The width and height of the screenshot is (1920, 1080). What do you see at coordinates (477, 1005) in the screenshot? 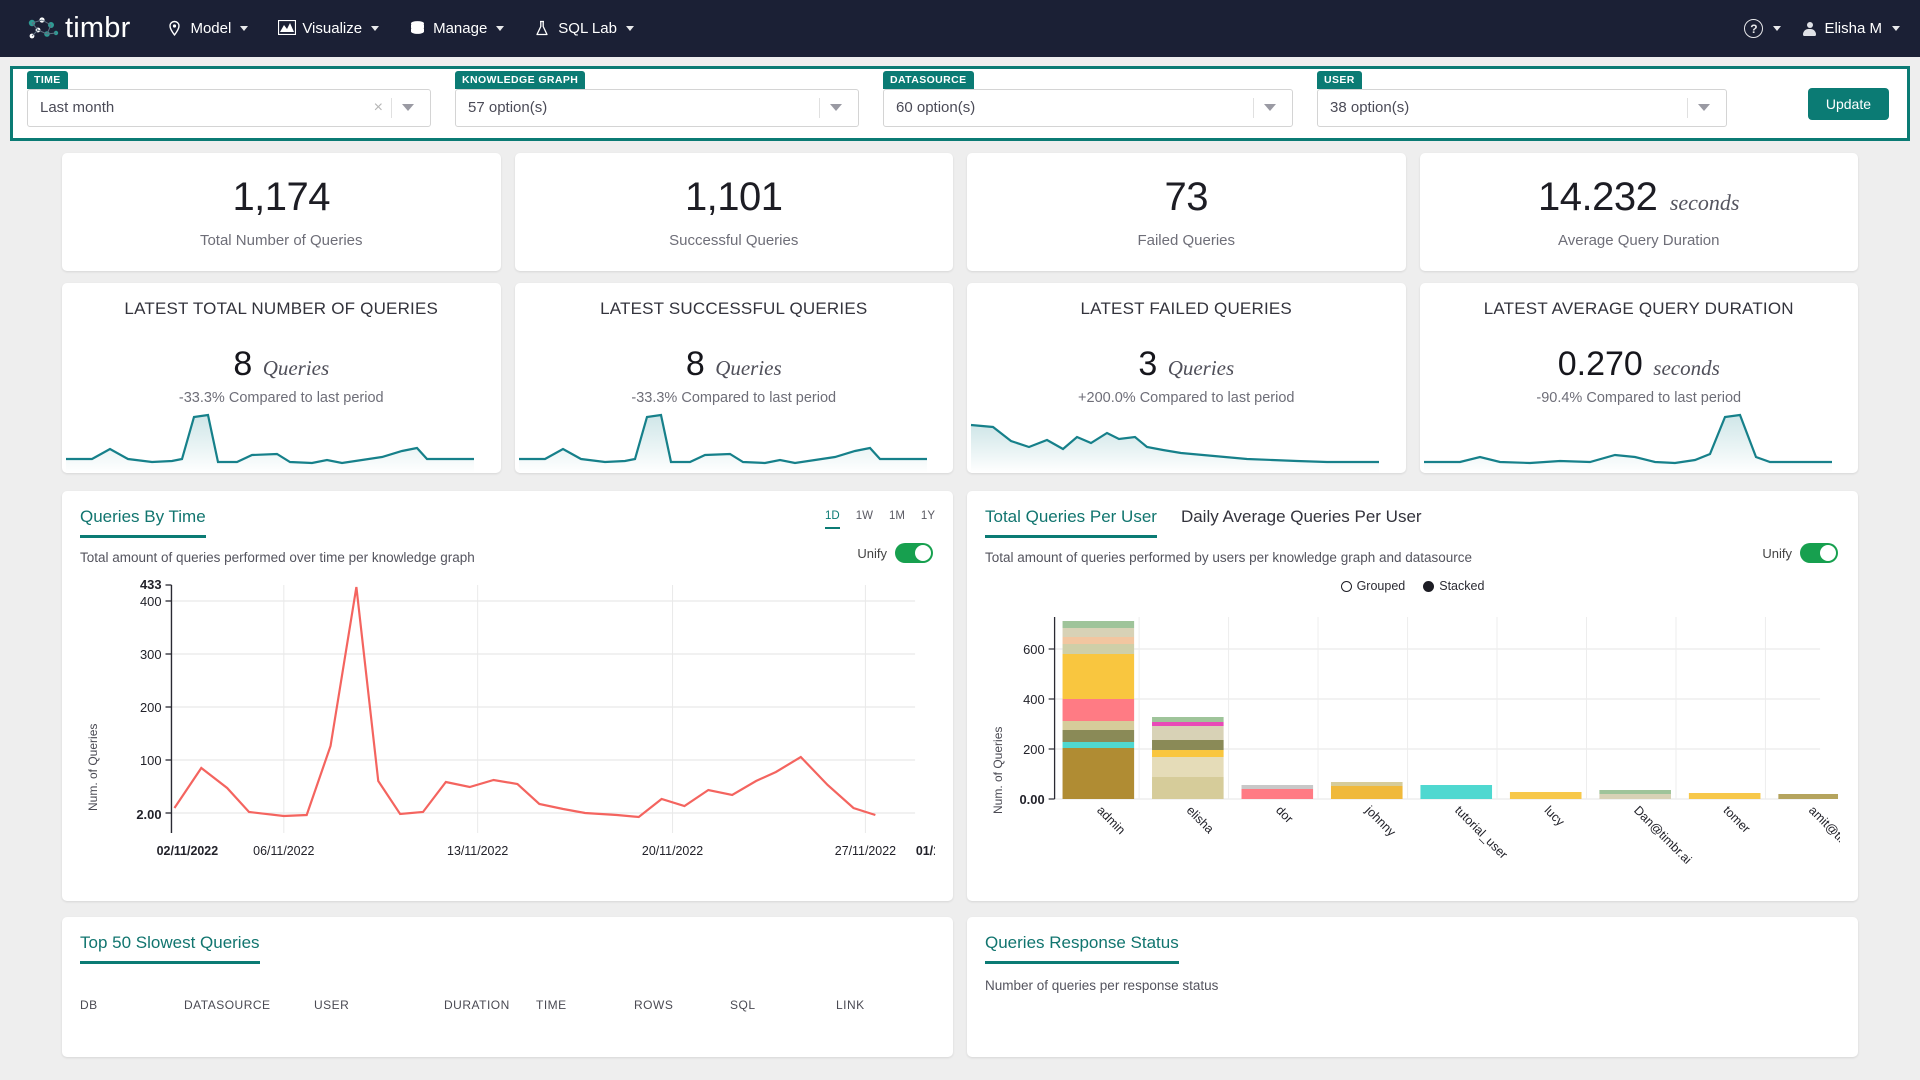
I see `col-duration: DURATION` at bounding box center [477, 1005].